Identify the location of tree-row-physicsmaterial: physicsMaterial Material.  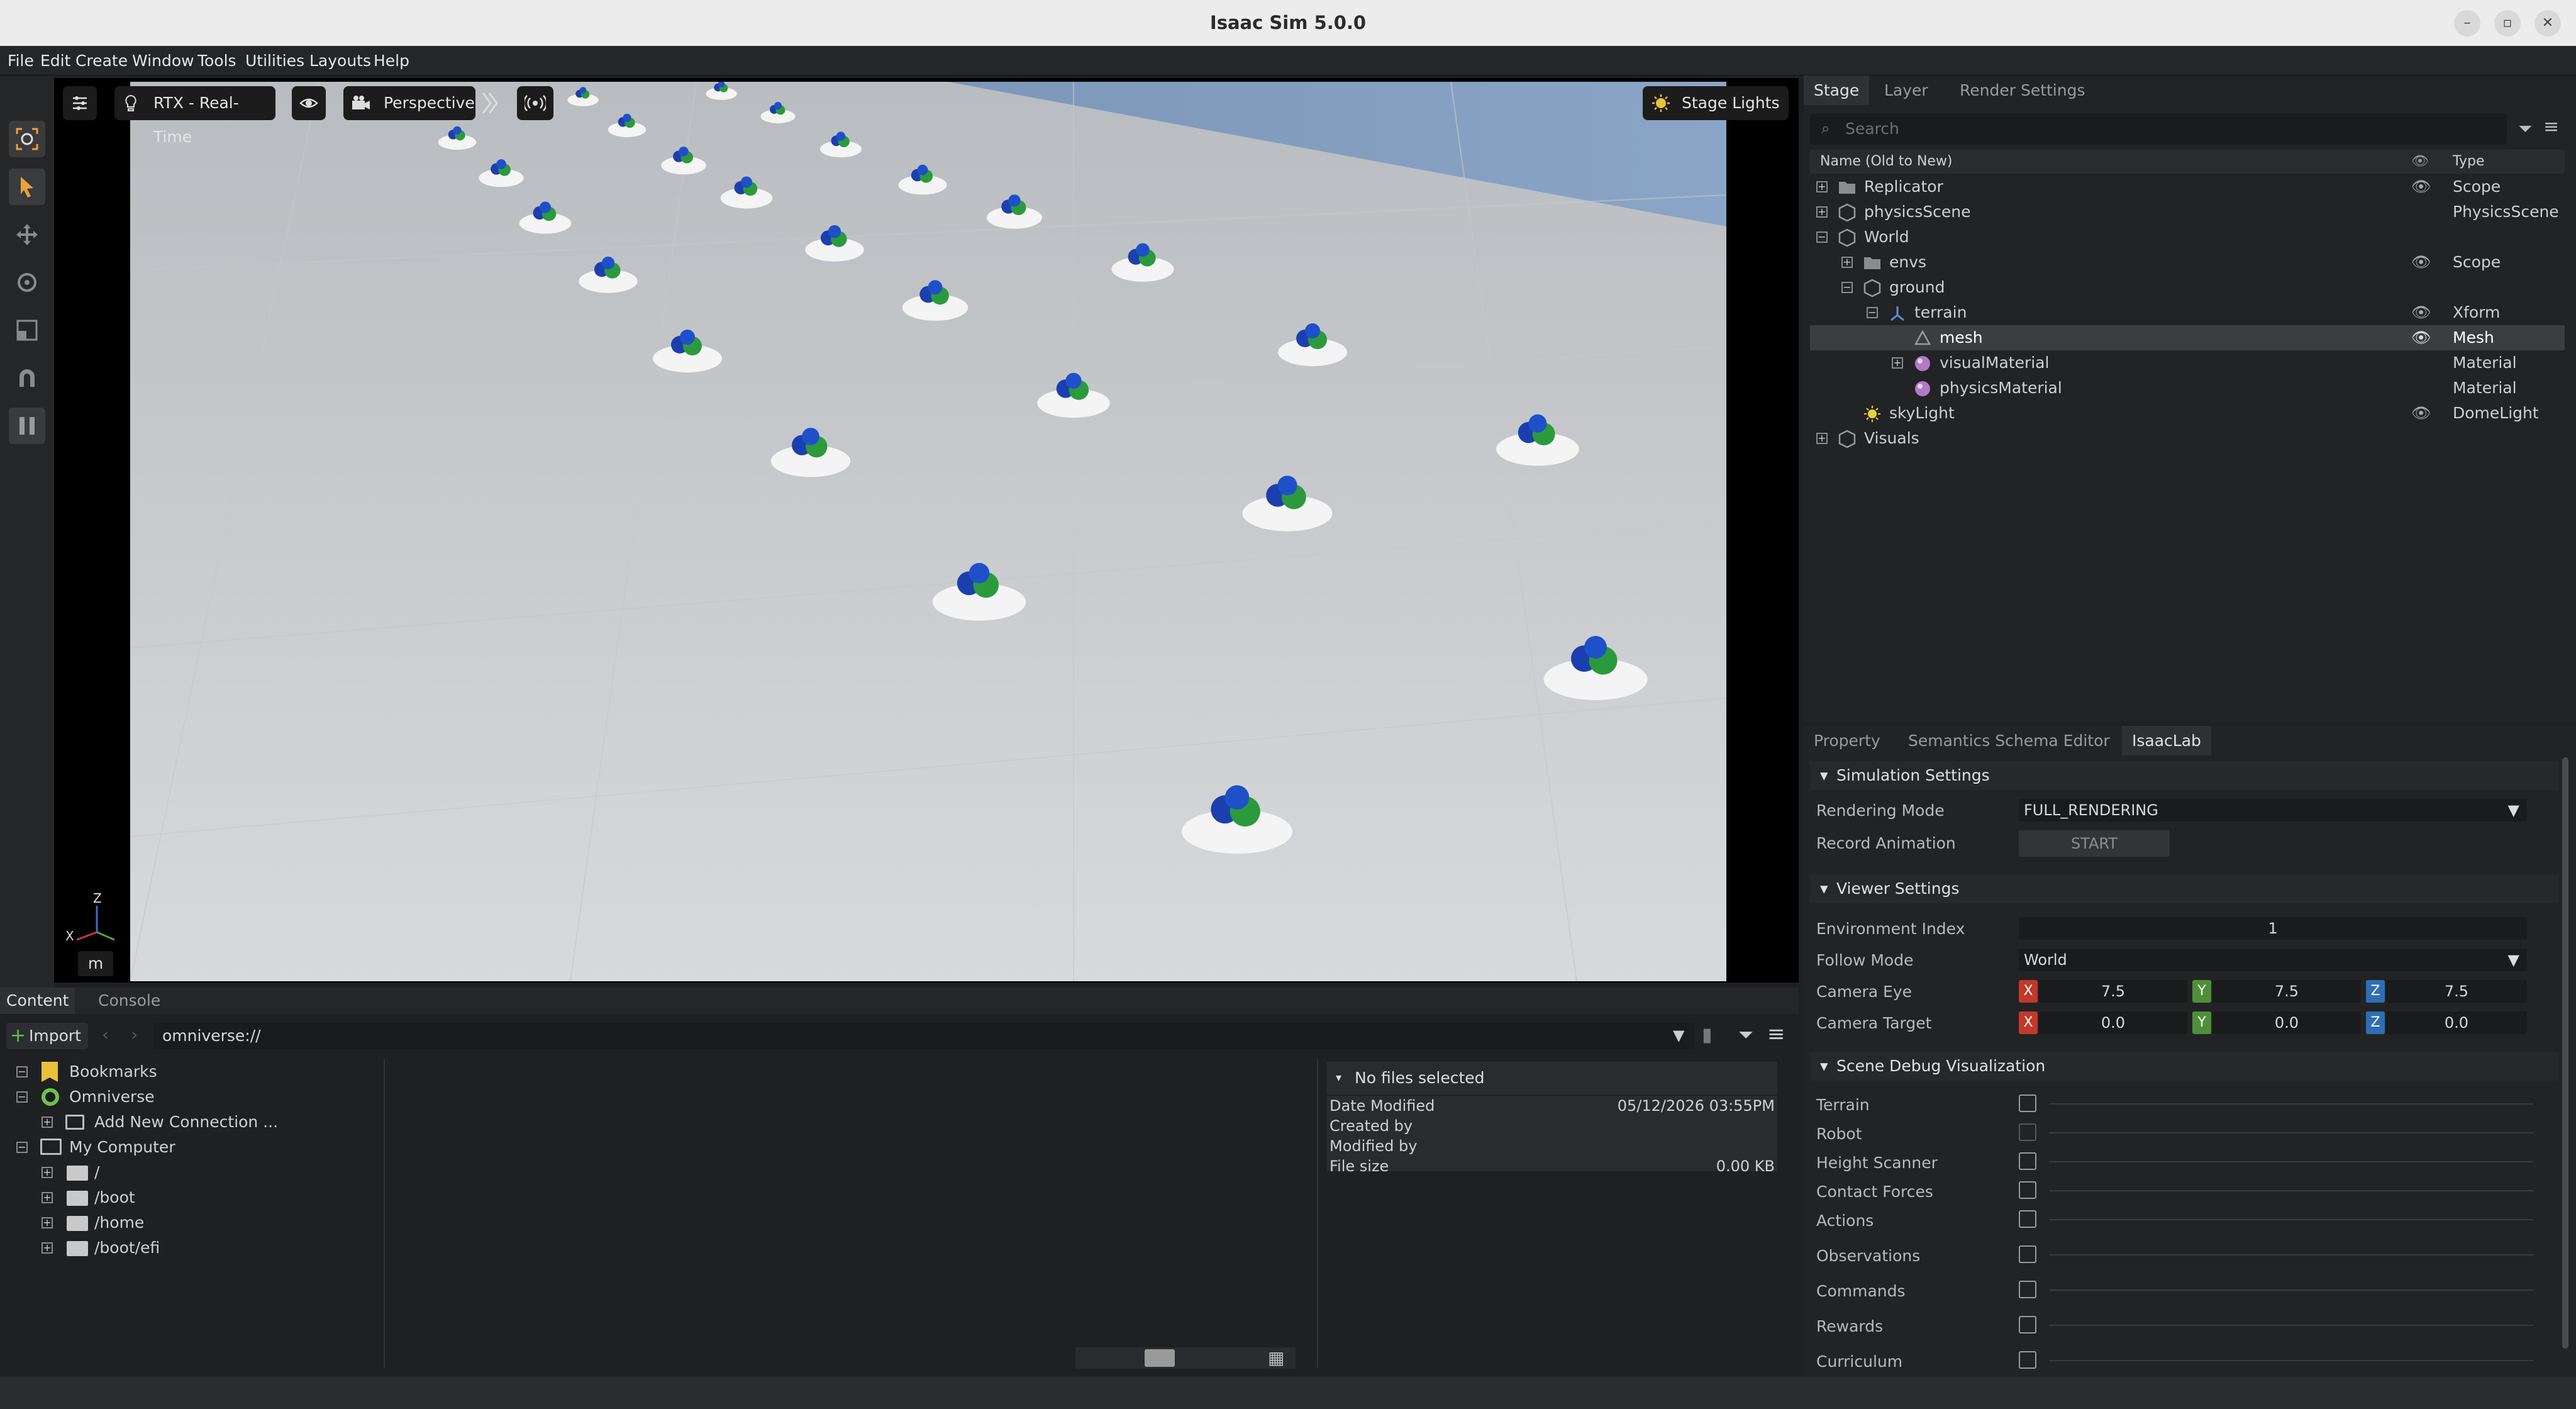
(2187, 389).